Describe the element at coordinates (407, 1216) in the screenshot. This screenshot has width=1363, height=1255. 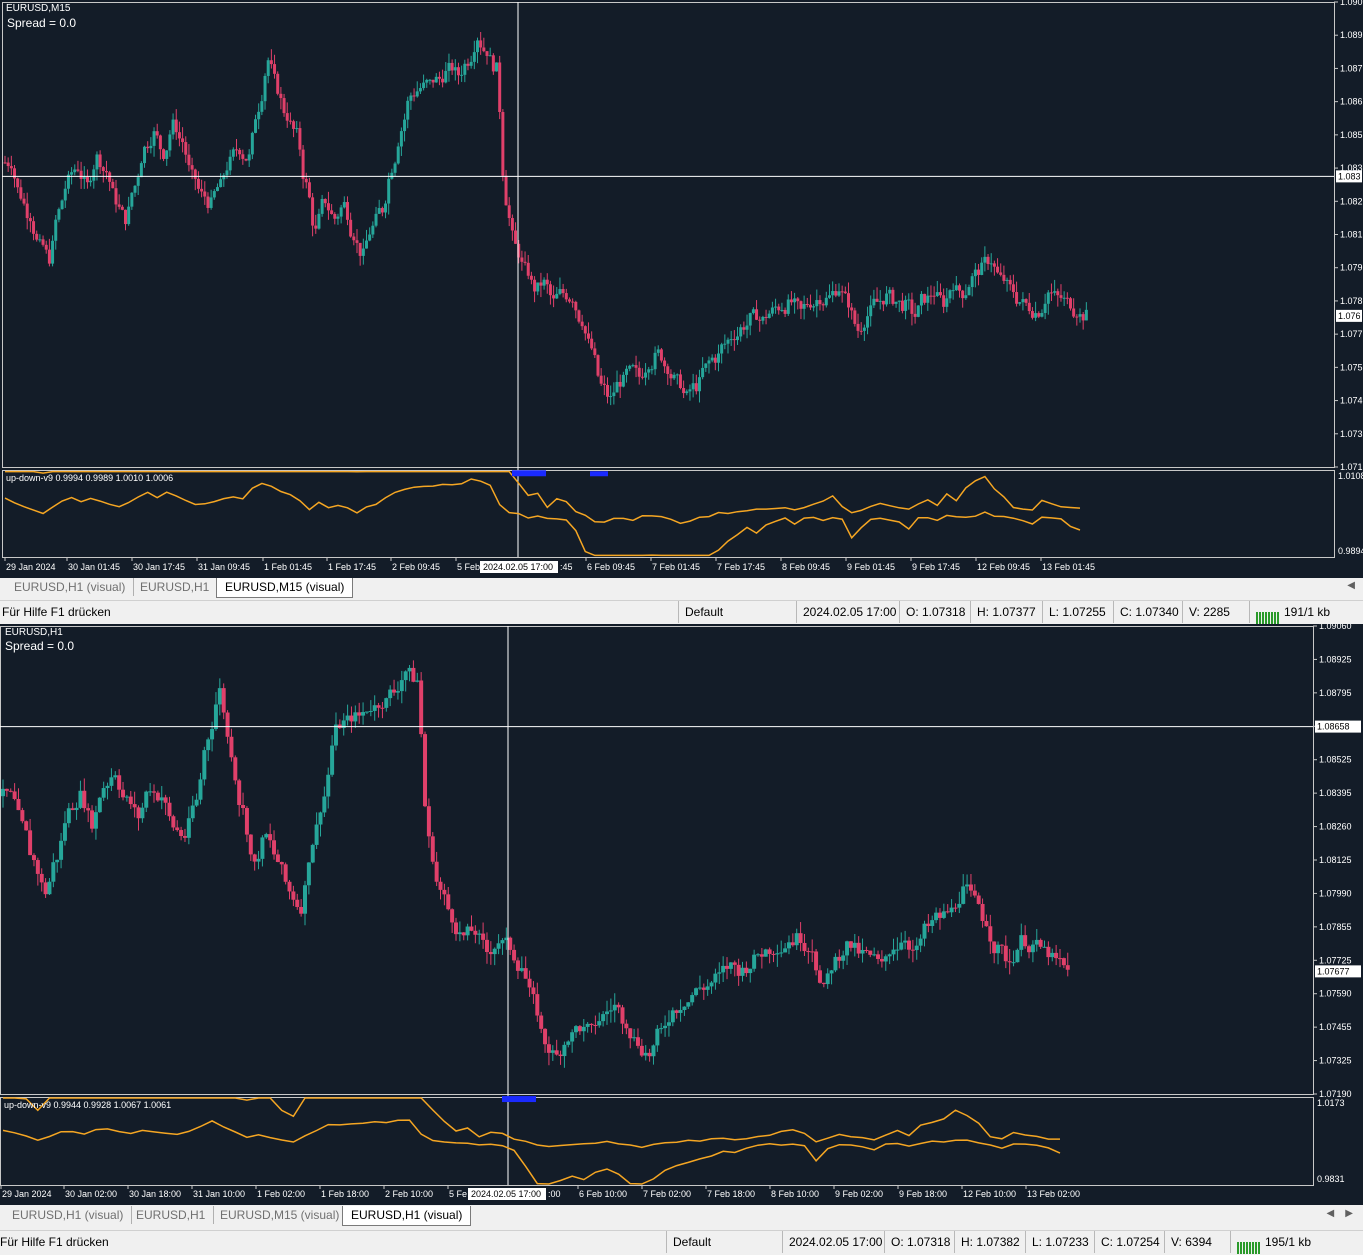
I see `tab-eurusd-h1-visual-active: EURUSD,H1 (visual)` at that location.